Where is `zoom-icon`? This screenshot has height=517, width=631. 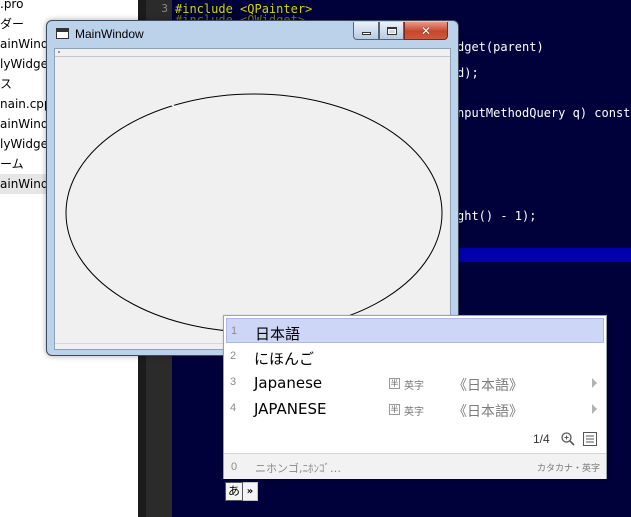
zoom-icon is located at coordinates (568, 439).